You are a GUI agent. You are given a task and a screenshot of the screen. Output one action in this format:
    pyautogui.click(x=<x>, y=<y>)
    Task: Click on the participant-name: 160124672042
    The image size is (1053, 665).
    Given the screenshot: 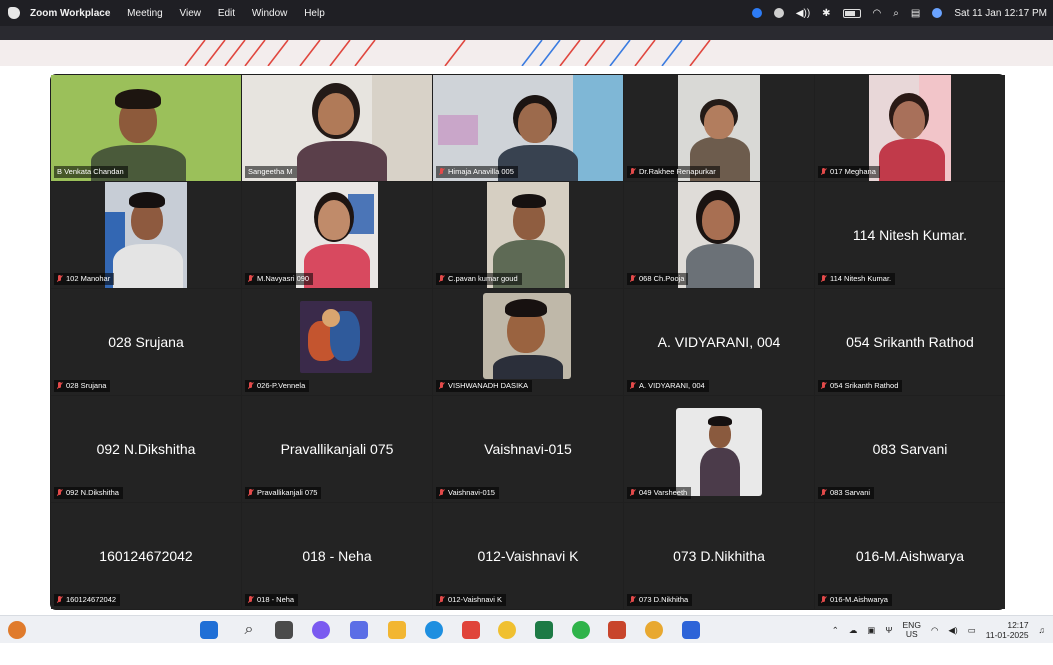 What is the action you would take?
    pyautogui.click(x=91, y=599)
    